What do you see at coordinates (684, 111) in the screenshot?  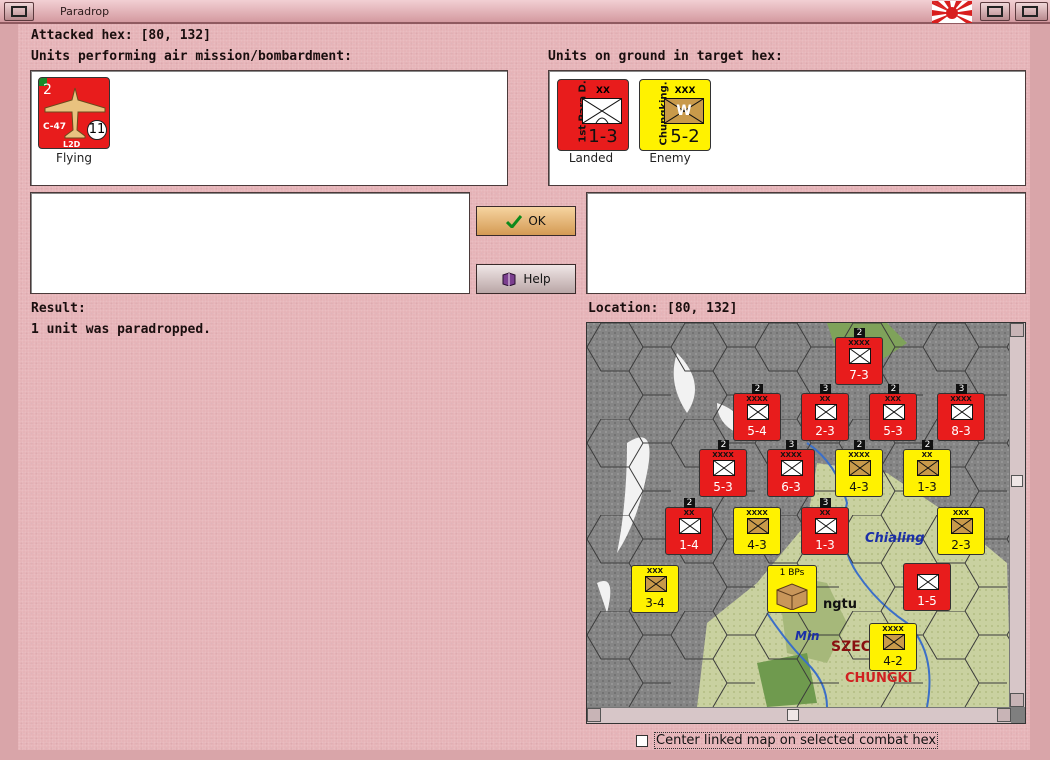 I see `warlord-symbol-icon: W` at bounding box center [684, 111].